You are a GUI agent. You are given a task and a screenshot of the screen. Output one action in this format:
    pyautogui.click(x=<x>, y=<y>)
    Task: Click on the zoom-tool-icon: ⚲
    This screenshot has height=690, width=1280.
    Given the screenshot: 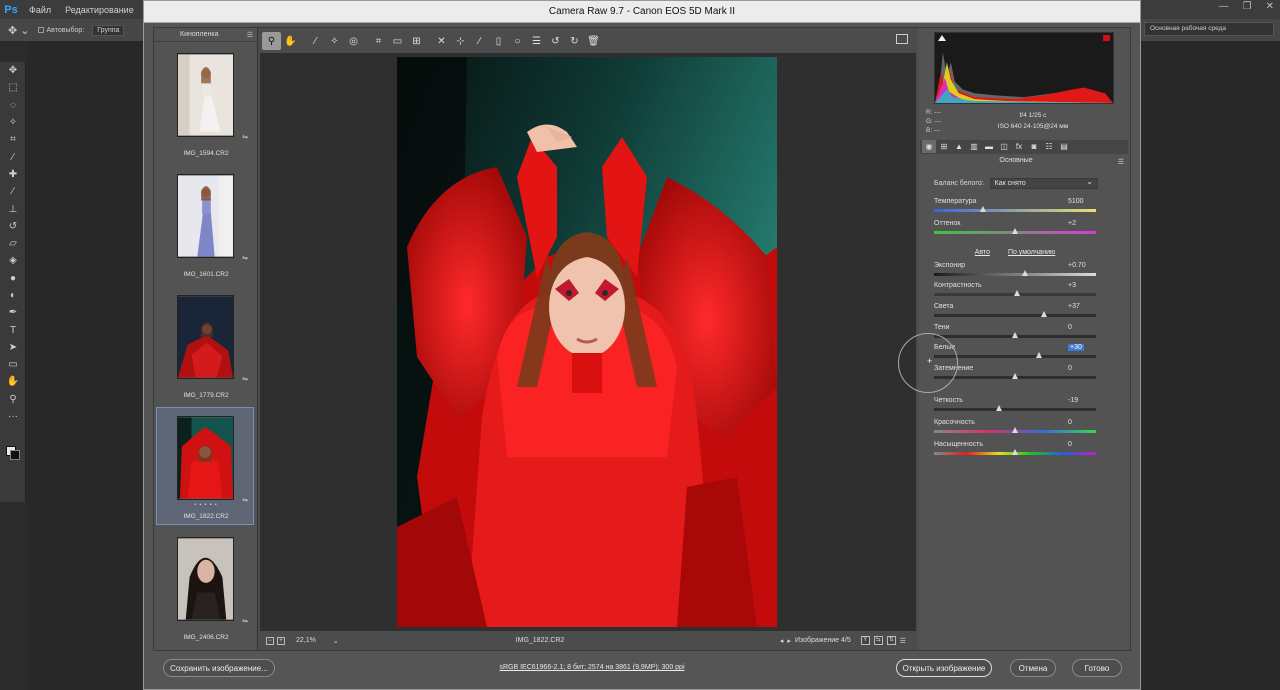 What is the action you would take?
    pyautogui.click(x=271, y=41)
    